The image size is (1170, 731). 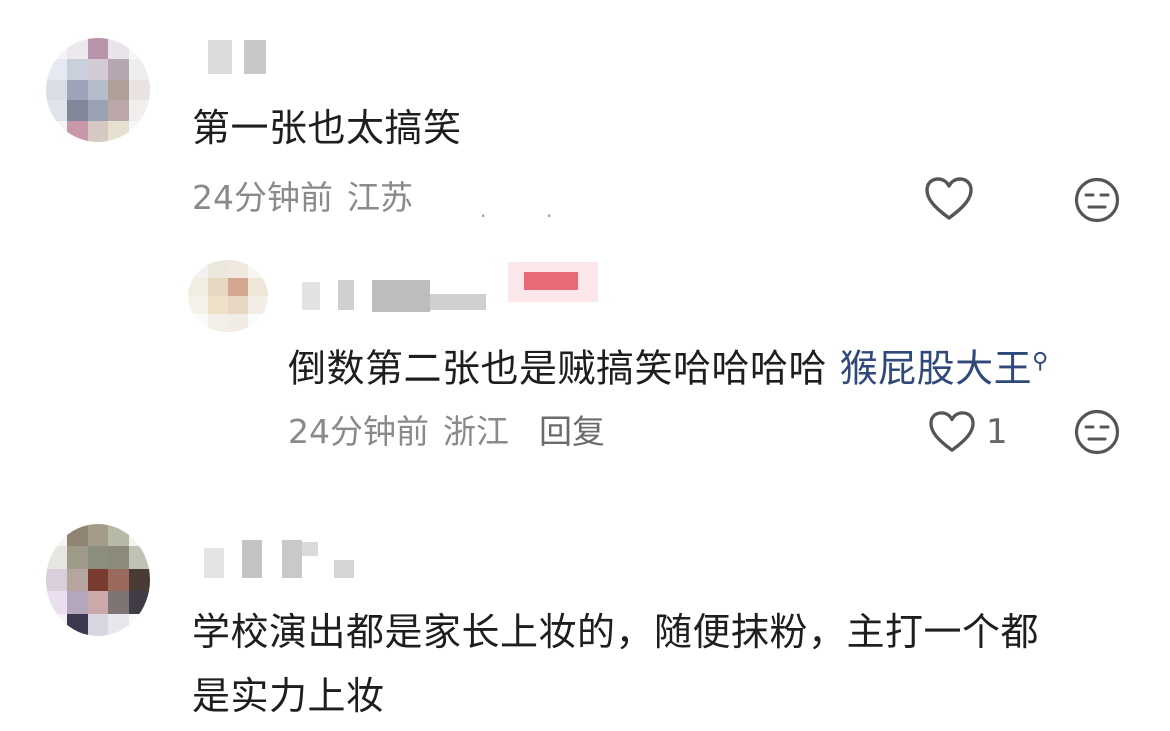 I want to click on reply-location: 浙江, so click(x=476, y=431).